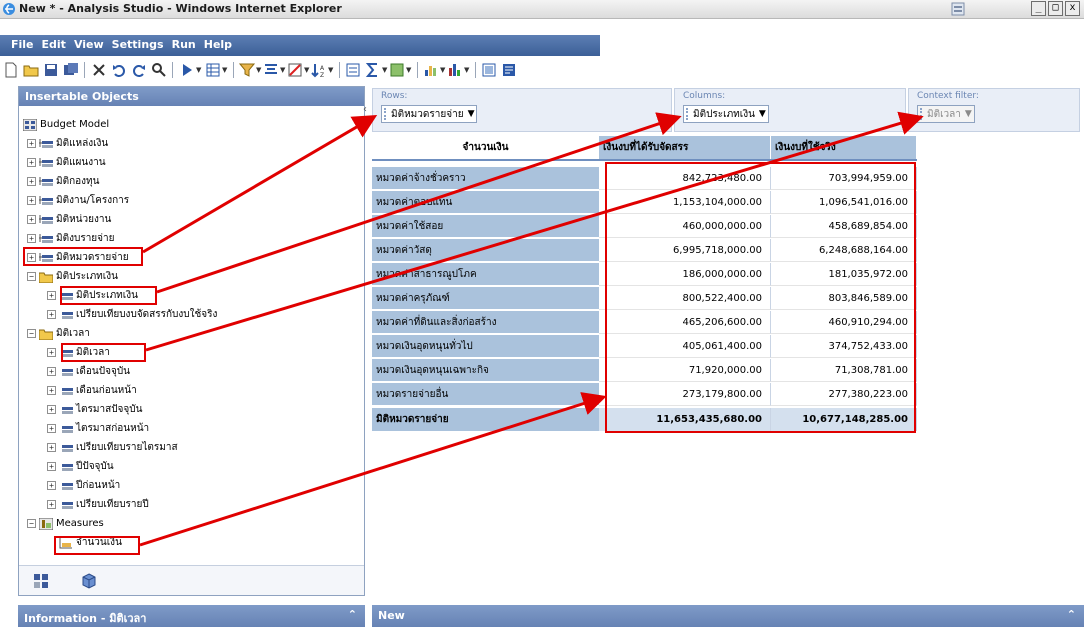 The width and height of the screenshot is (1084, 636). What do you see at coordinates (191, 616) in the screenshot?
I see `information-panel-header: Information - มิติเวลา ⌃` at bounding box center [191, 616].